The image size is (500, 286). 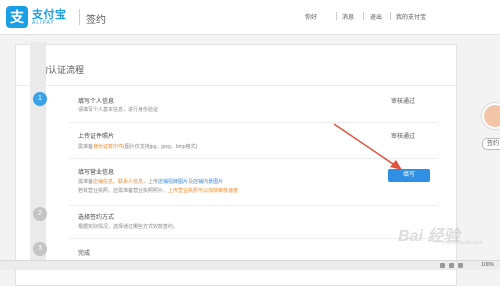 I want to click on signing-method-desc: 根据实际情况，选择通过哪些方式收款签约。, so click(x=128, y=227).